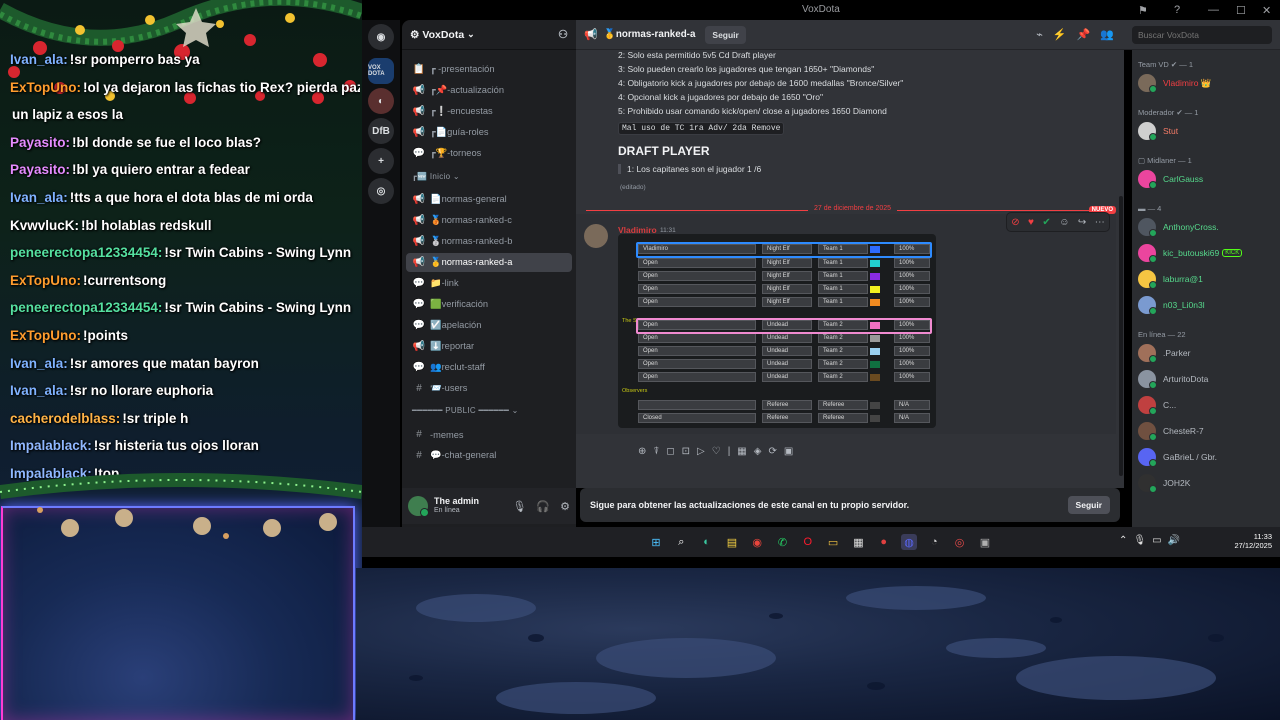 The height and width of the screenshot is (720, 1280). I want to click on dfb-server-icon: DfB, so click(381, 131).